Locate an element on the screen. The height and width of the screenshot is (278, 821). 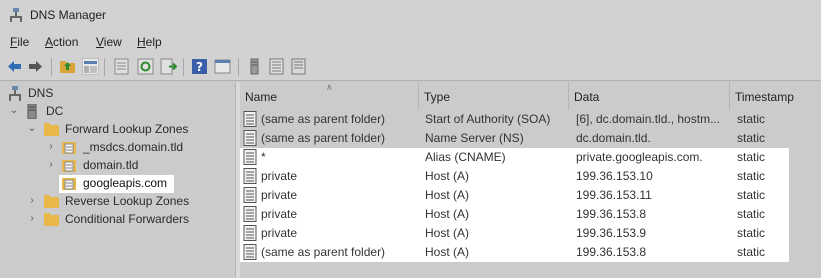
column-header-data: Data is located at coordinates (649, 96).